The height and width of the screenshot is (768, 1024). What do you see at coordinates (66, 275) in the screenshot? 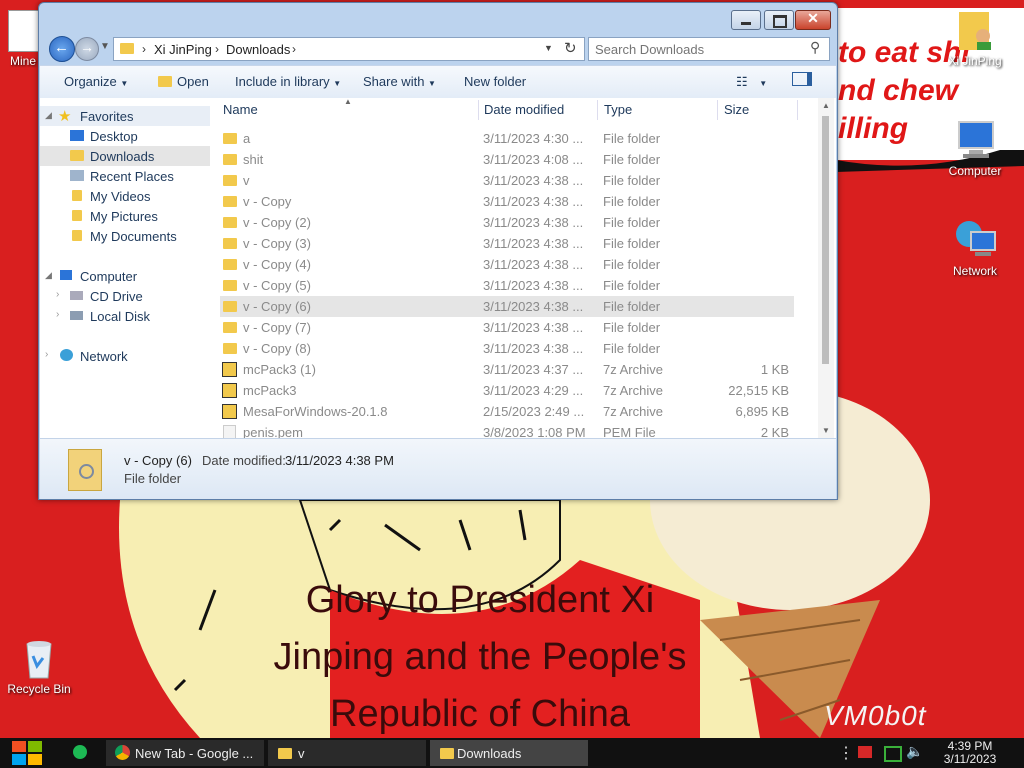
I see `computer-icon` at bounding box center [66, 275].